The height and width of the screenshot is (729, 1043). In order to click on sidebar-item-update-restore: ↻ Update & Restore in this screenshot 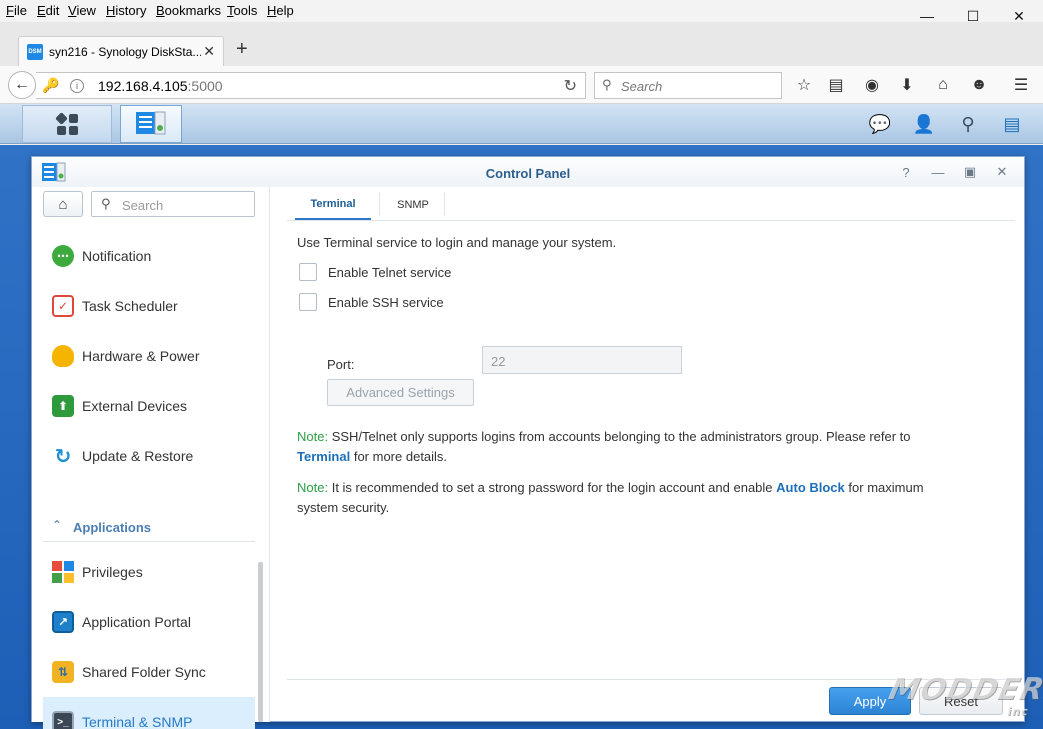, I will do `click(149, 456)`.